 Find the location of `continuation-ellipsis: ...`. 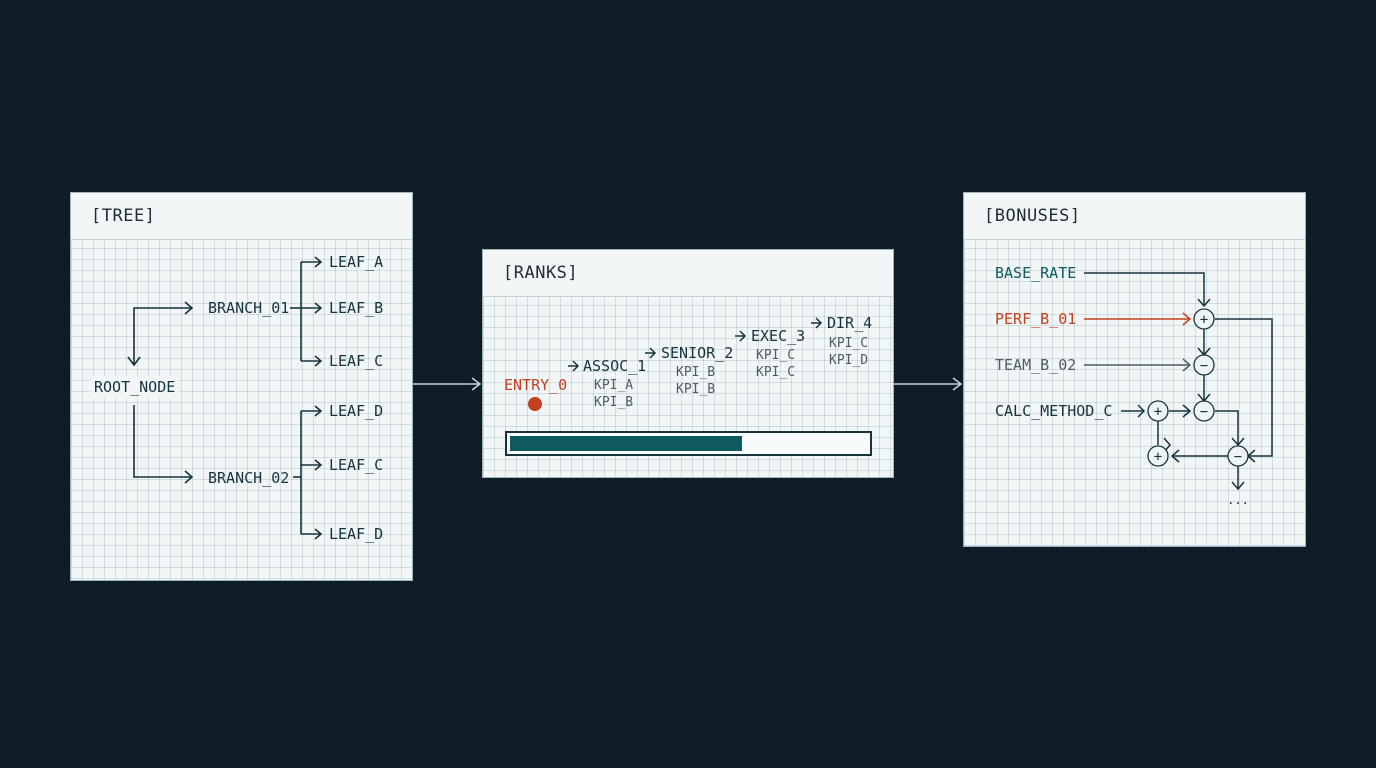

continuation-ellipsis: ... is located at coordinates (1238, 500).